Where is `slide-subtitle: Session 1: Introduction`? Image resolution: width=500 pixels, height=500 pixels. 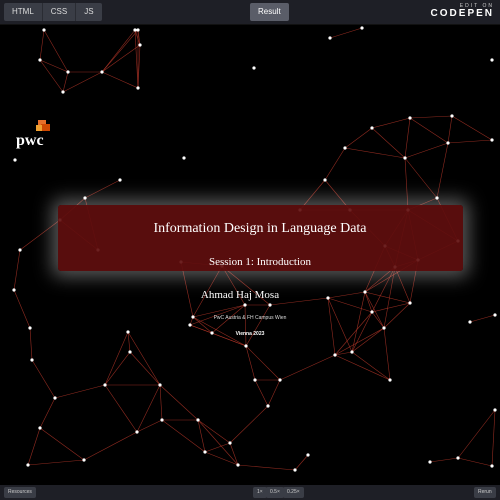
slide-subtitle: Session 1: Introduction is located at coordinates (260, 262).